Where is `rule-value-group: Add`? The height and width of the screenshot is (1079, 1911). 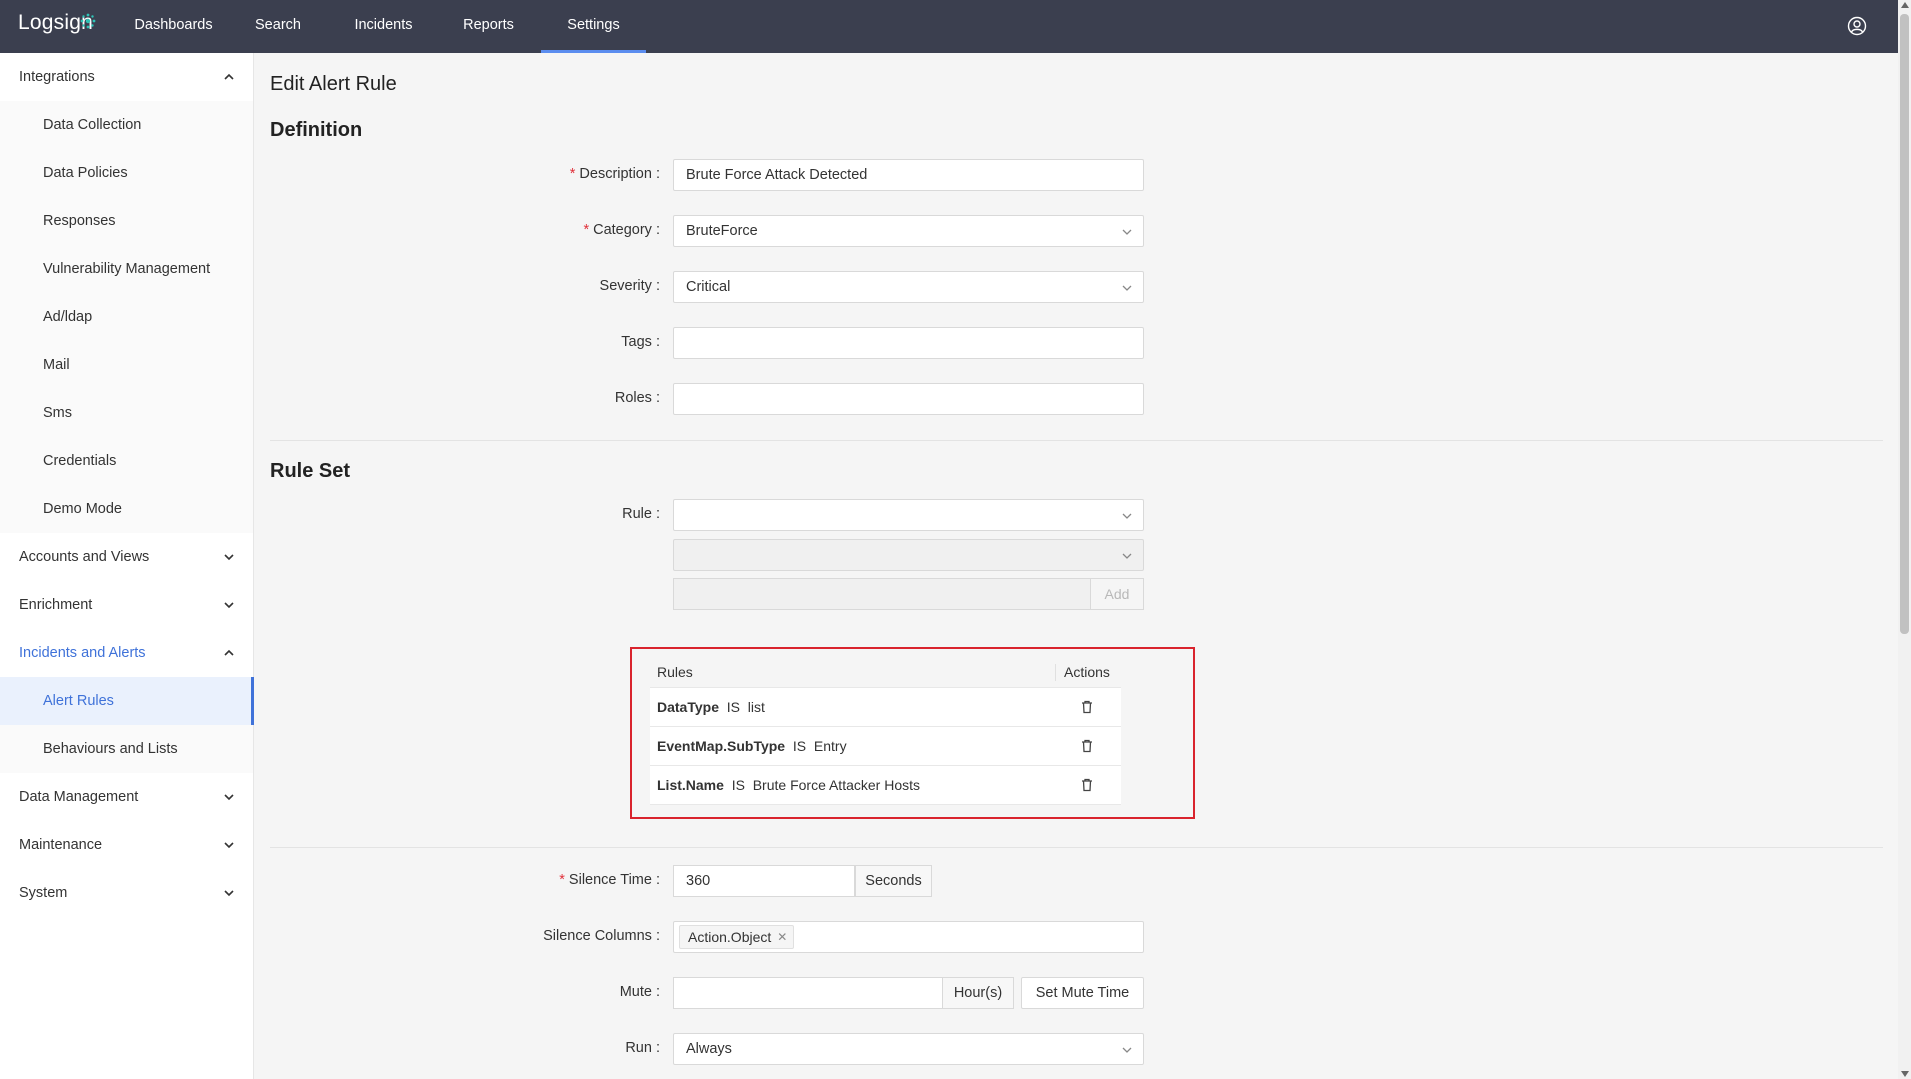 rule-value-group: Add is located at coordinates (908, 594).